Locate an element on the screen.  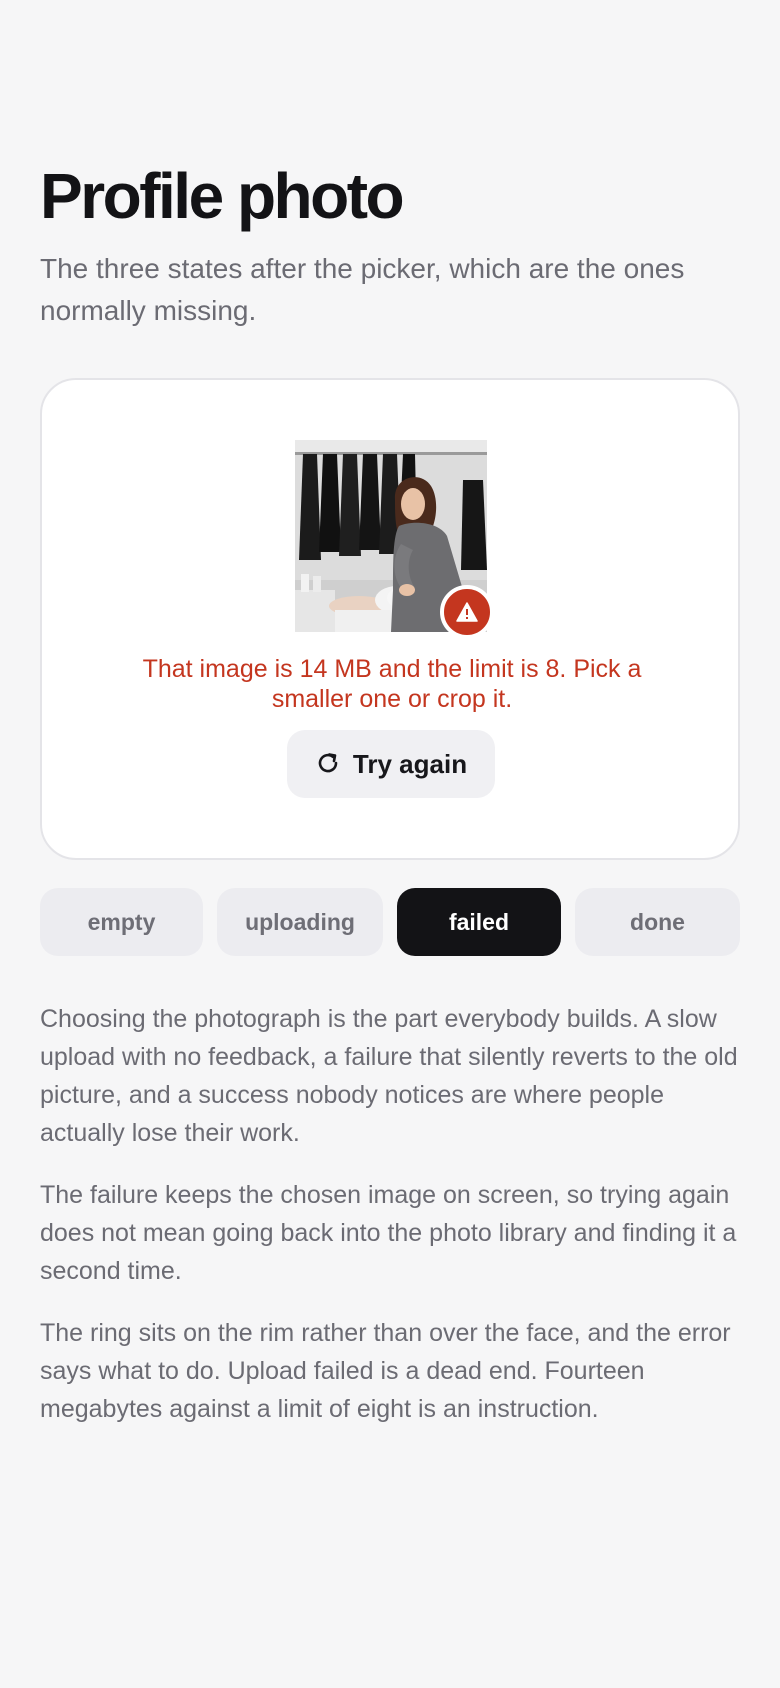
tab-done: done is located at coordinates (657, 922).